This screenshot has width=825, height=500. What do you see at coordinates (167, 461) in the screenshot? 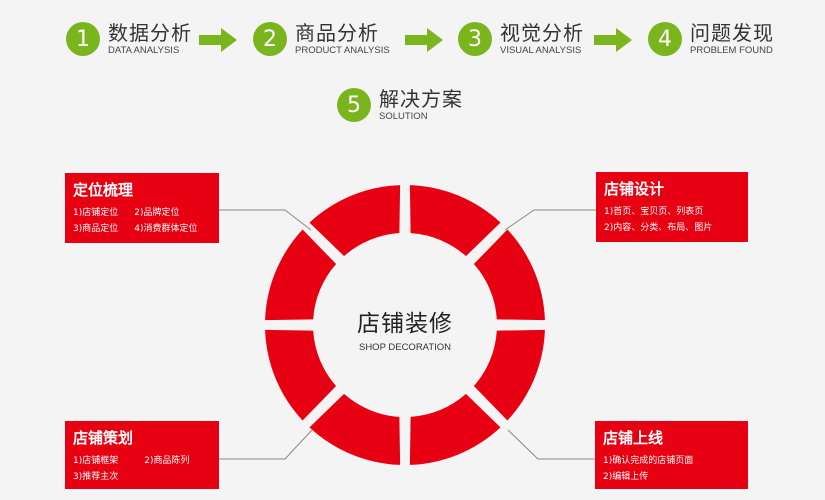
I see `card-item: 2)商品陈列` at bounding box center [167, 461].